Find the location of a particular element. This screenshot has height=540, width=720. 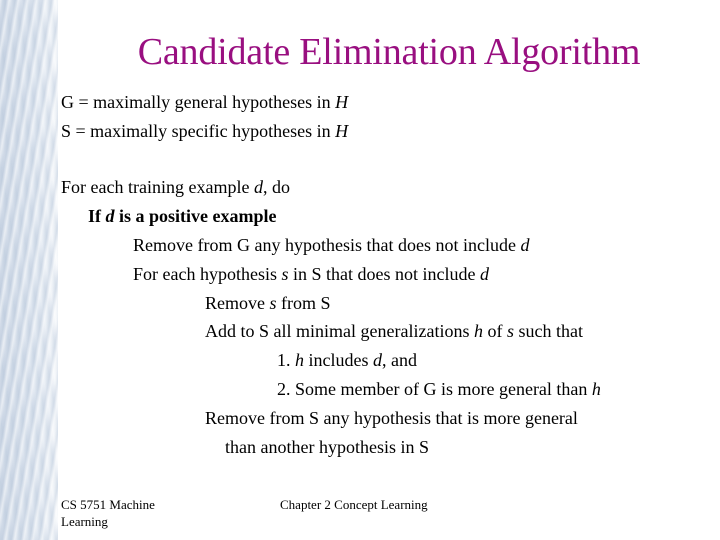

footer-course: CS 5751 Machine Learning is located at coordinates (108, 513).